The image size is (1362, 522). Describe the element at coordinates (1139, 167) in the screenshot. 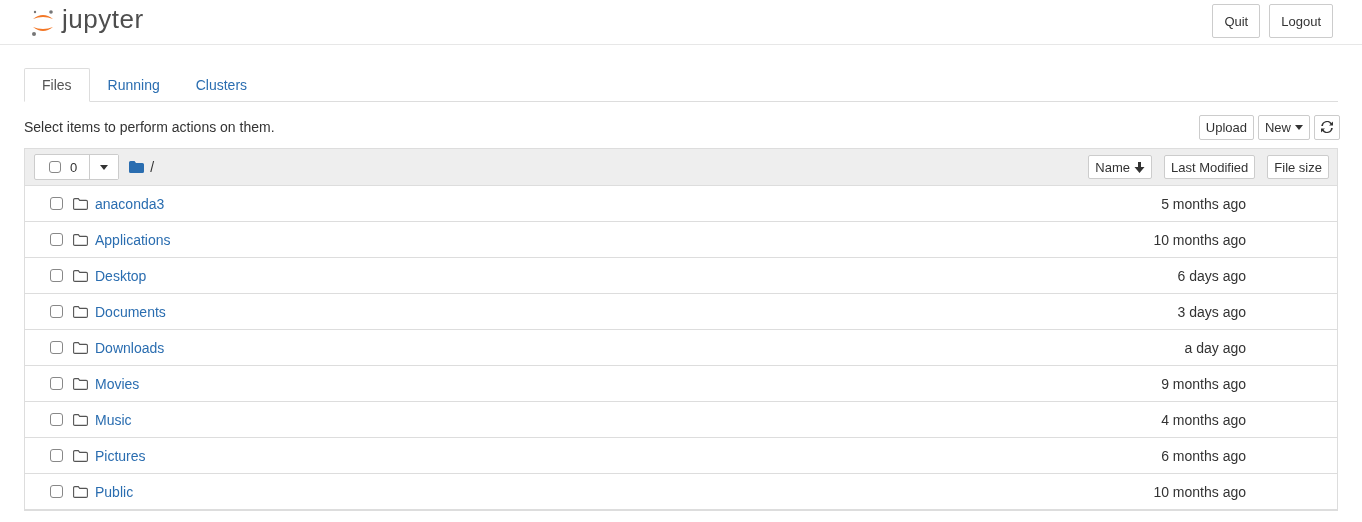

I see `arrow-down-icon` at that location.